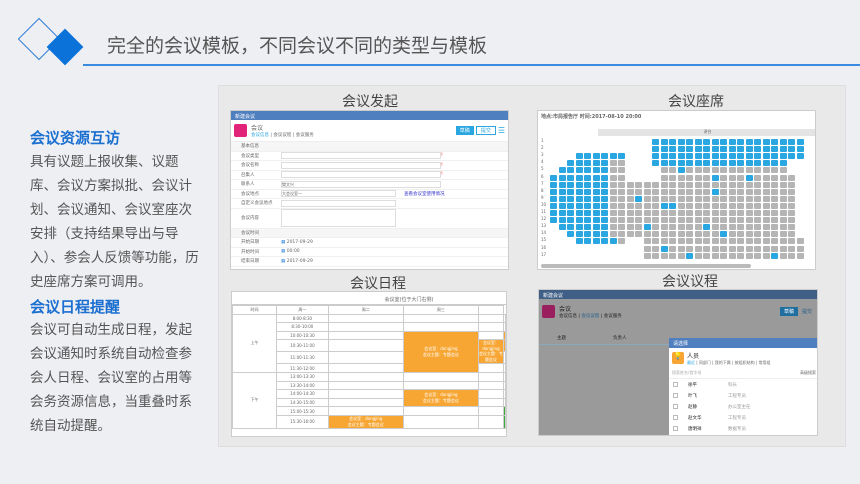 Image resolution: width=860 pixels, height=484 pixels. What do you see at coordinates (424, 194) in the screenshot?
I see `room-usage-link: 查看会议室使用情况` at bounding box center [424, 194].